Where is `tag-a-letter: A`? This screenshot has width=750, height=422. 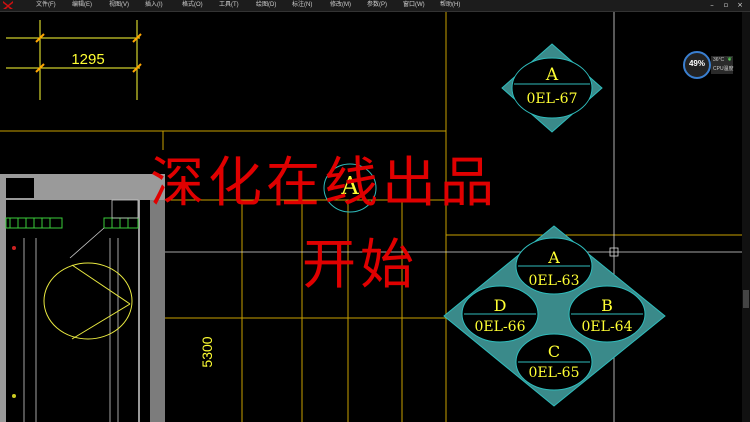 tag-a-letter: A is located at coordinates (553, 257).